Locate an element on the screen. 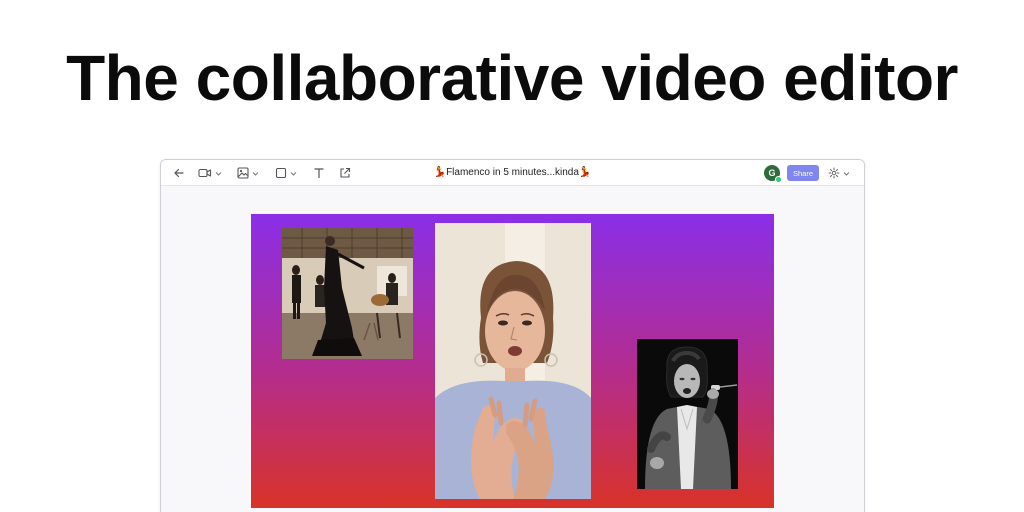  back-arrow-icon is located at coordinates (179, 173).